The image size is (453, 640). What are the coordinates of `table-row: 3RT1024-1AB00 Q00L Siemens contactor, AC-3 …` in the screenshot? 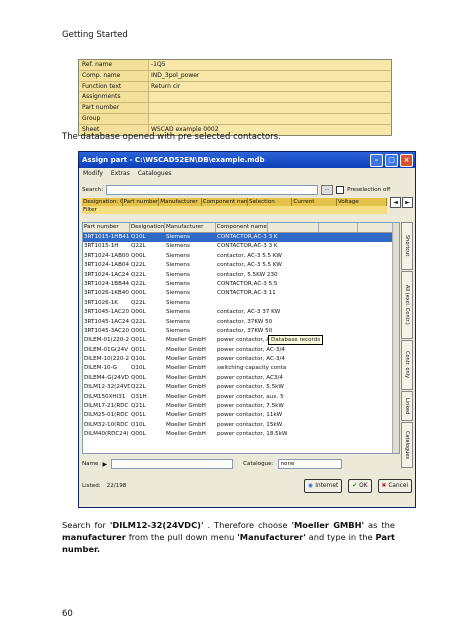 It's located at (241, 256).